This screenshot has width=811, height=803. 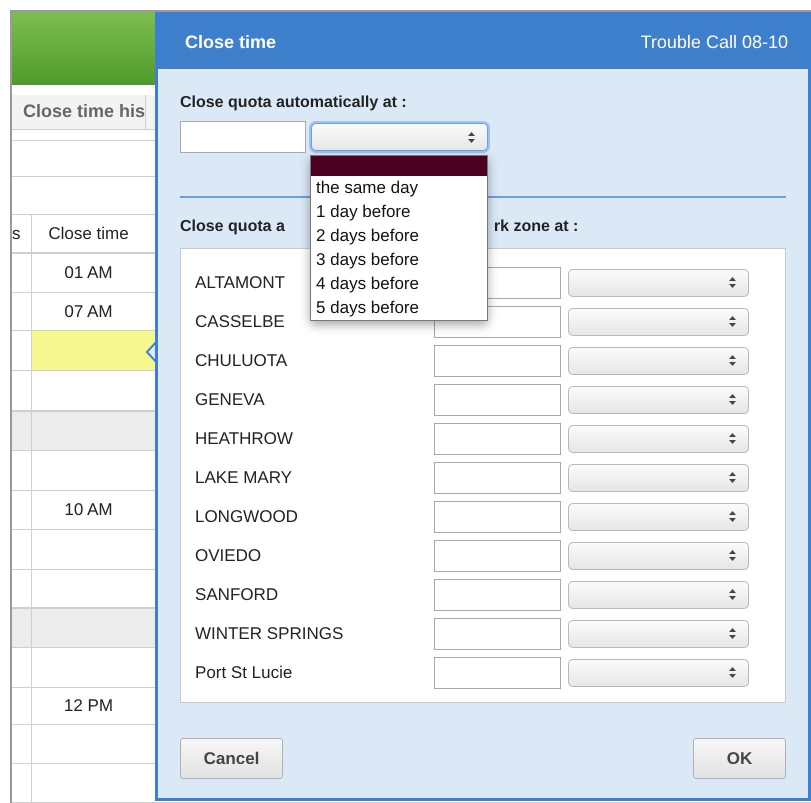 What do you see at coordinates (230, 399) in the screenshot?
I see `zone-name: GENEVA` at bounding box center [230, 399].